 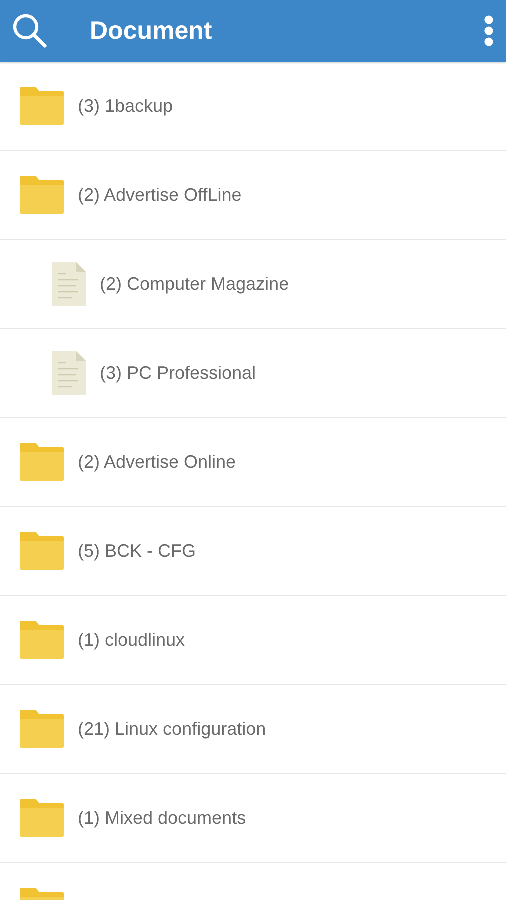 What do you see at coordinates (157, 462) in the screenshot?
I see `item-label: (2) Advertise Online` at bounding box center [157, 462].